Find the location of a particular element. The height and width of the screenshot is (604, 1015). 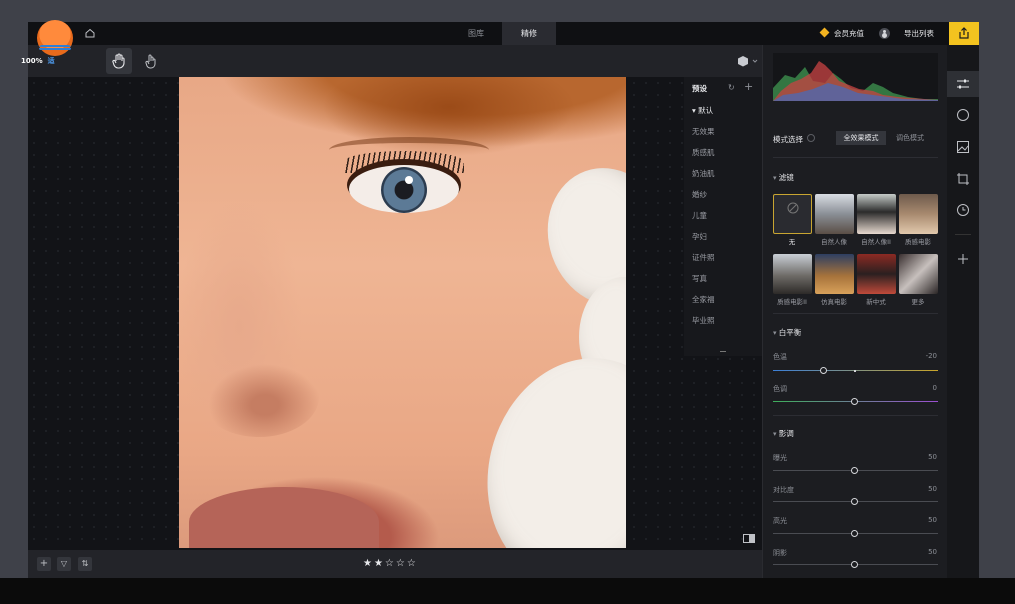

mask-tool-button is located at coordinates (748, 61).